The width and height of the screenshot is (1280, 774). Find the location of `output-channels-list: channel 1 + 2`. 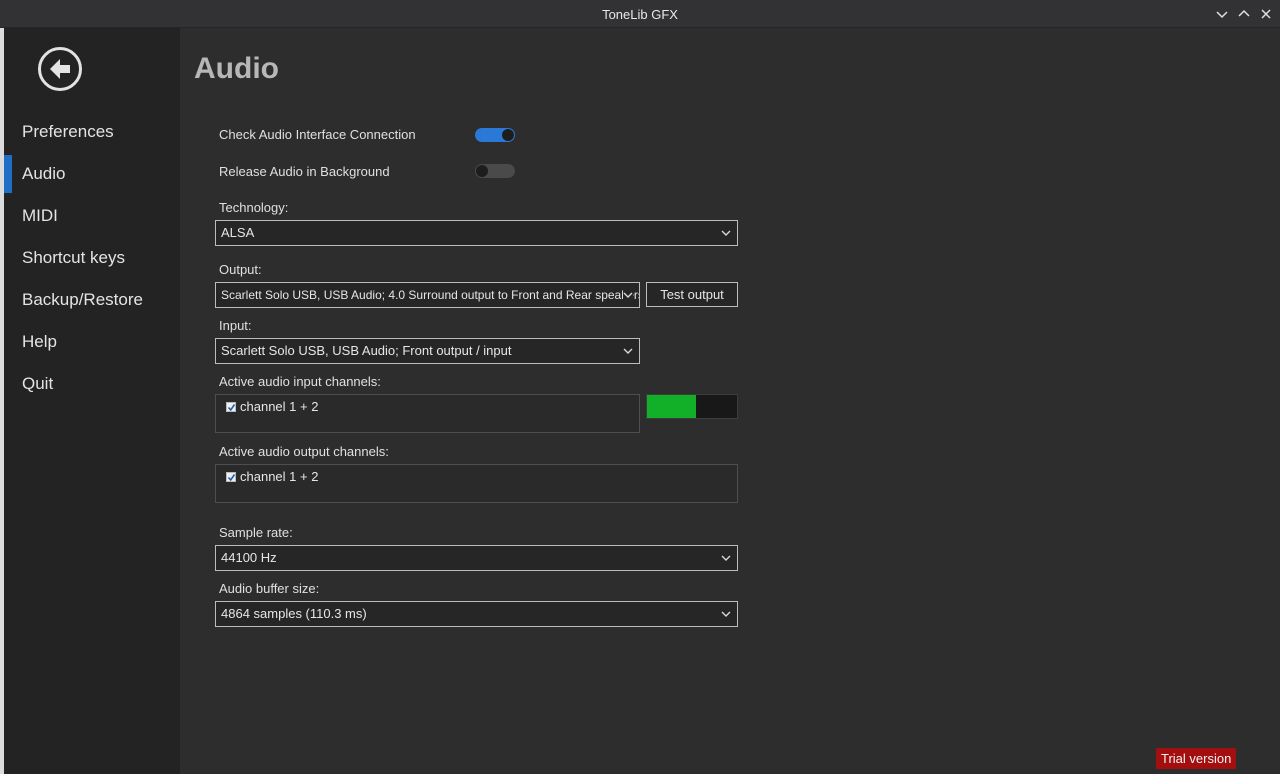

output-channels-list: channel 1 + 2 is located at coordinates (476, 483).